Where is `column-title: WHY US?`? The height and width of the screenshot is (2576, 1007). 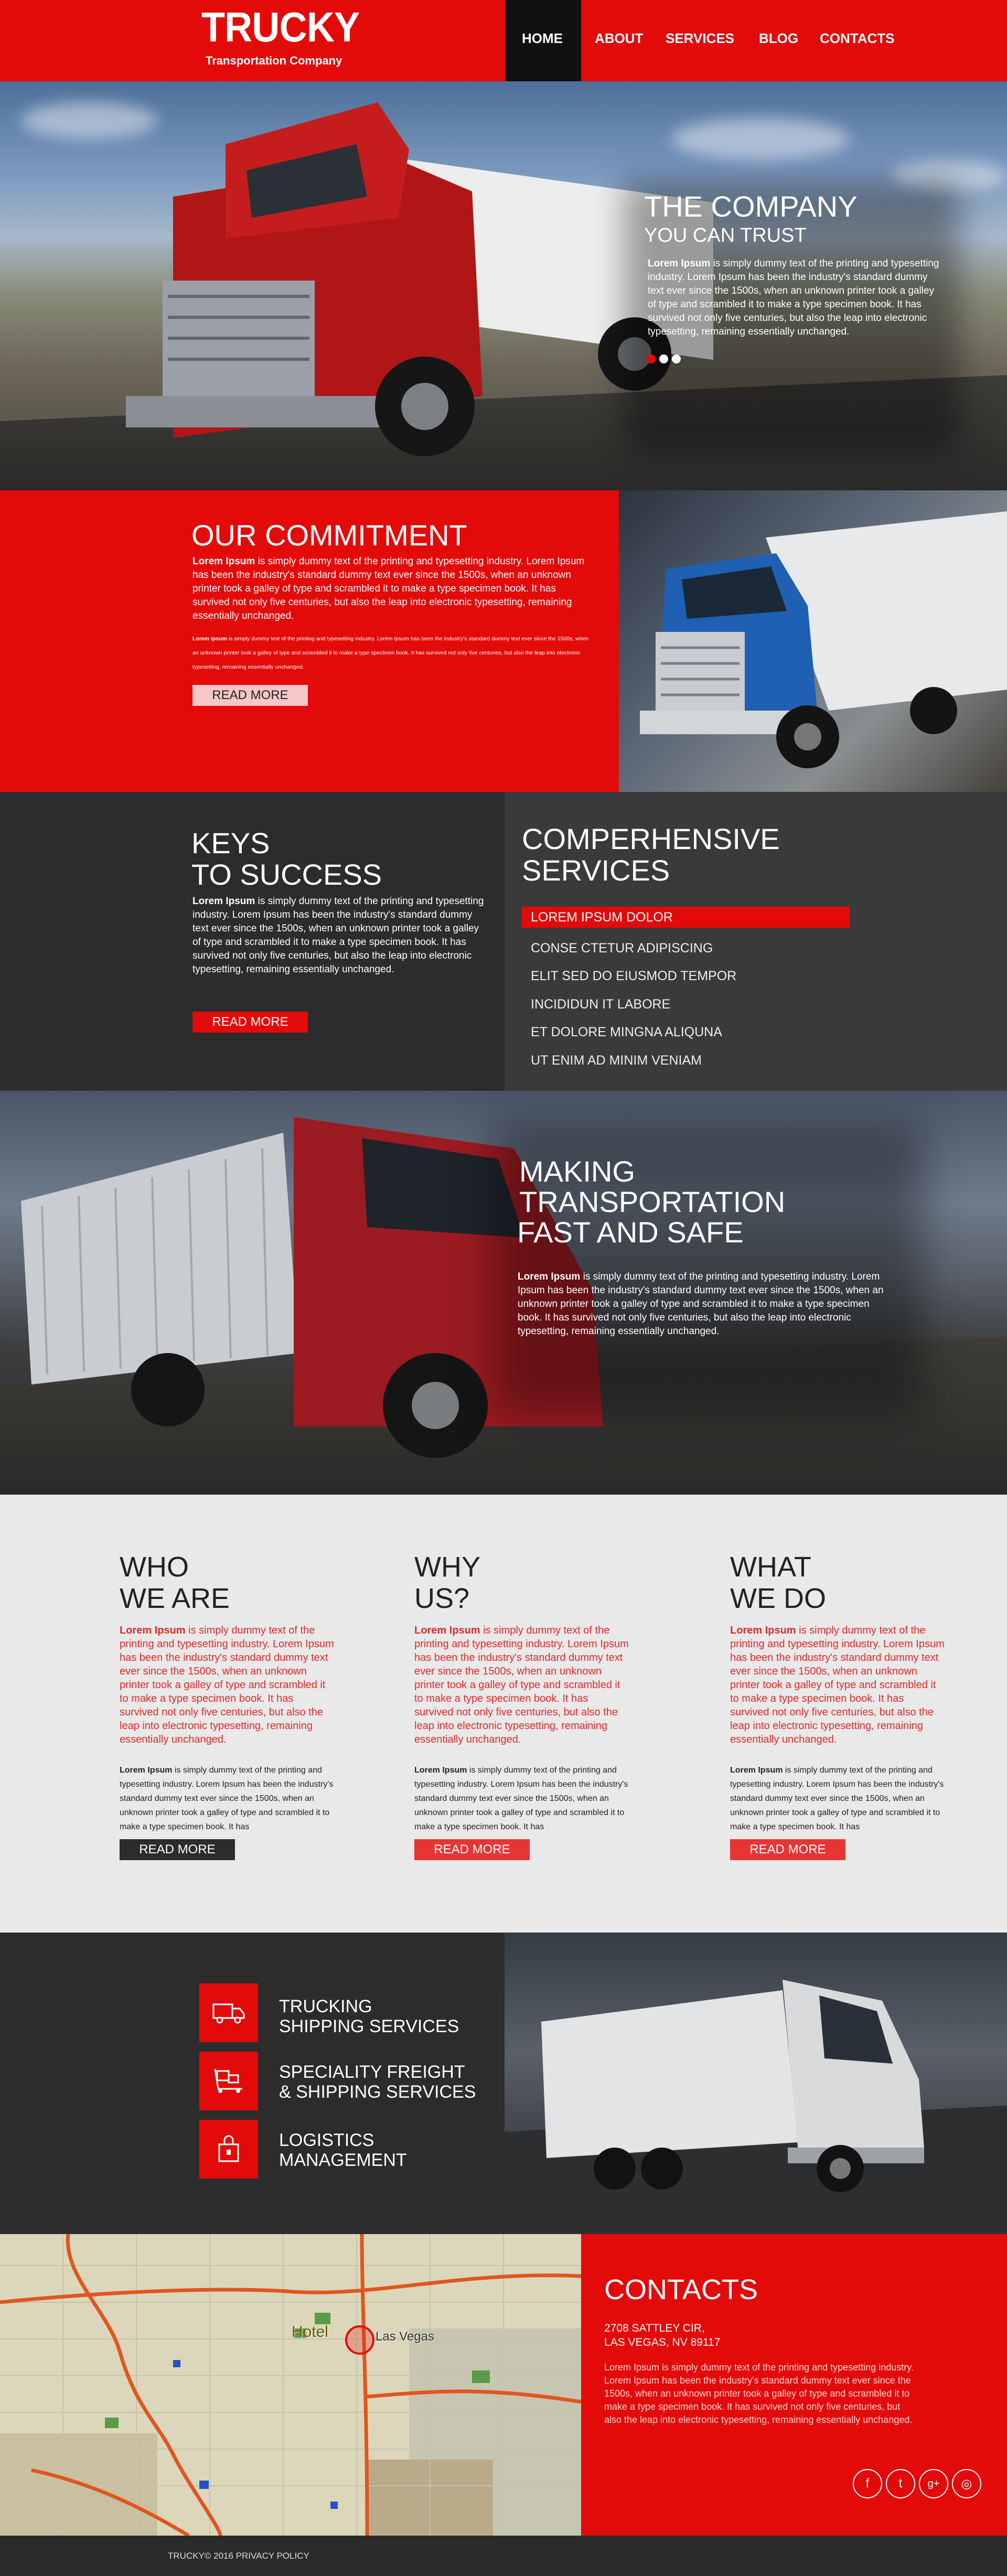 column-title: WHY US? is located at coordinates (522, 1582).